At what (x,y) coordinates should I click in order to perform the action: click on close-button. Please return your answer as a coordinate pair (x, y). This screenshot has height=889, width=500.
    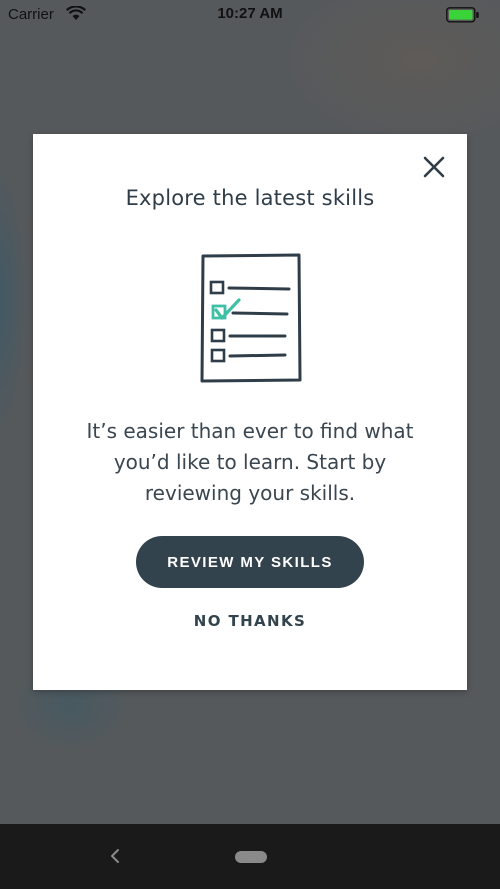
    Looking at the image, I should click on (434, 167).